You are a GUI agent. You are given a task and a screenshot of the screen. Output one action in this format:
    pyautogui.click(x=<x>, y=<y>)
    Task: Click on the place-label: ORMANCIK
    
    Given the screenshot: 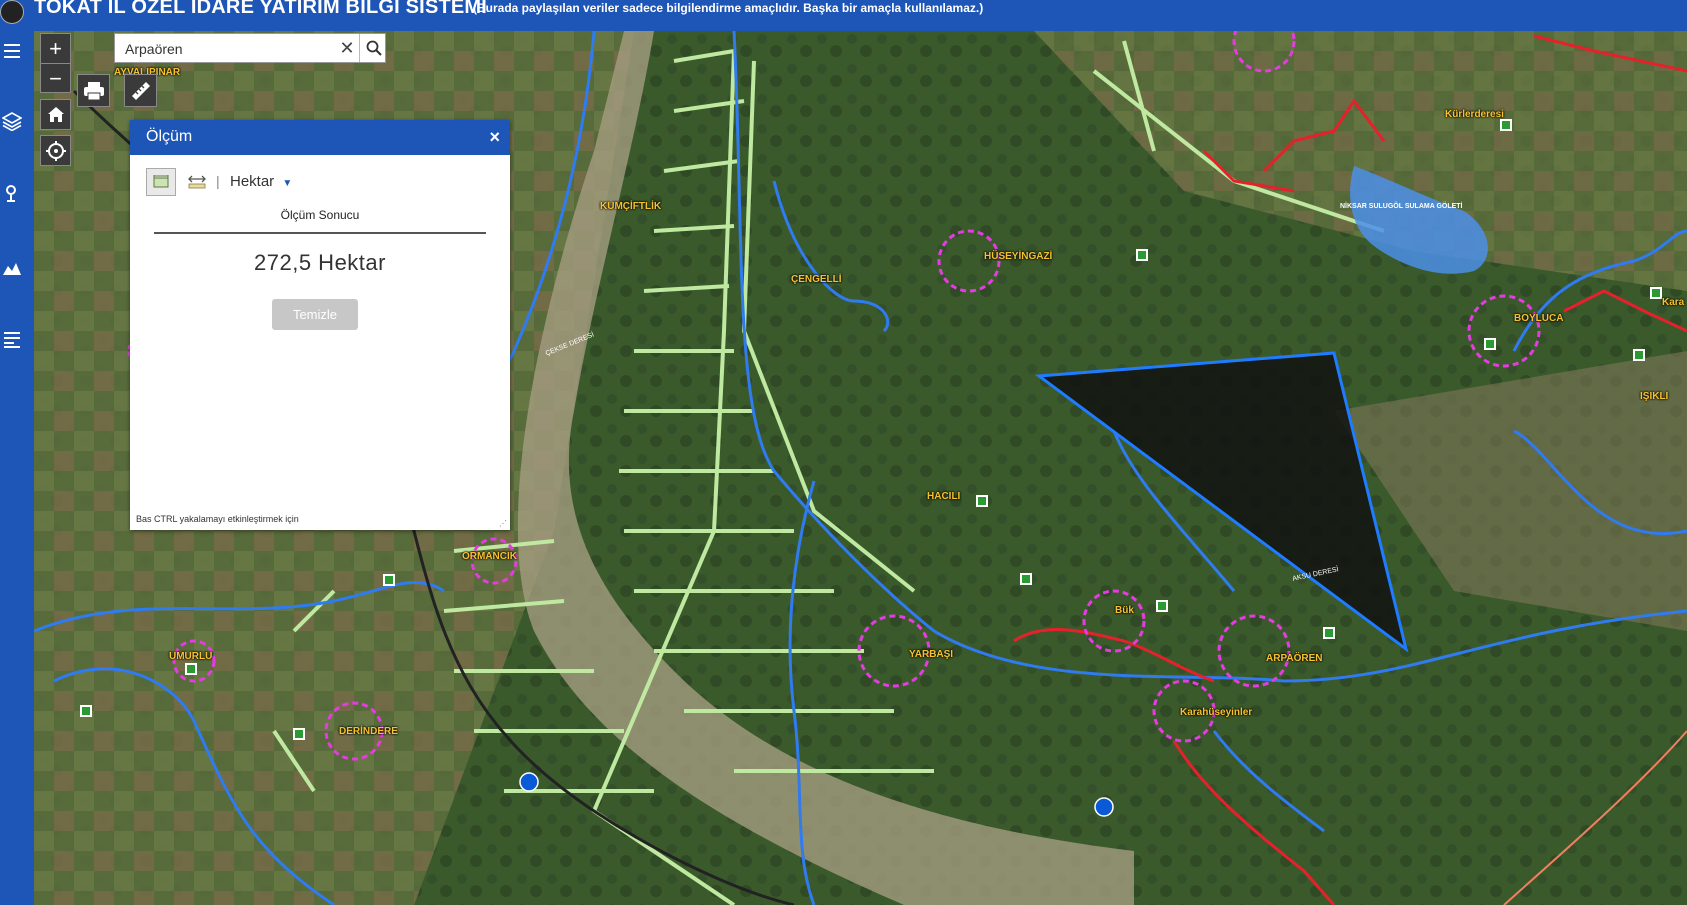 What is the action you would take?
    pyautogui.click(x=489, y=556)
    